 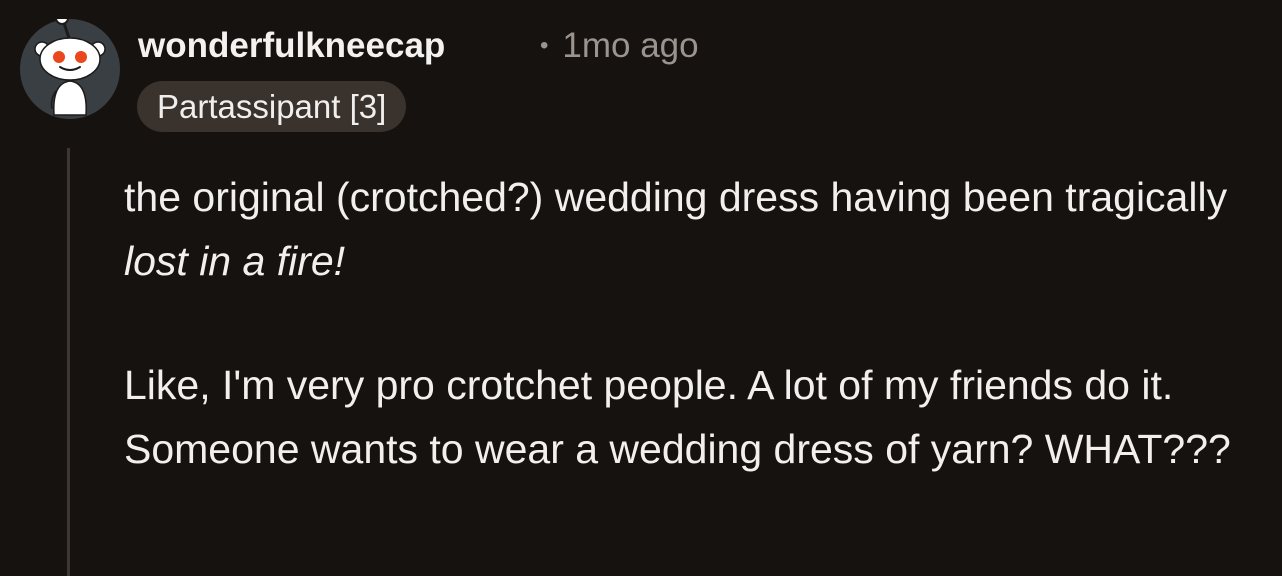 I want to click on reddit-snoo-avatar-icon, so click(x=70, y=69).